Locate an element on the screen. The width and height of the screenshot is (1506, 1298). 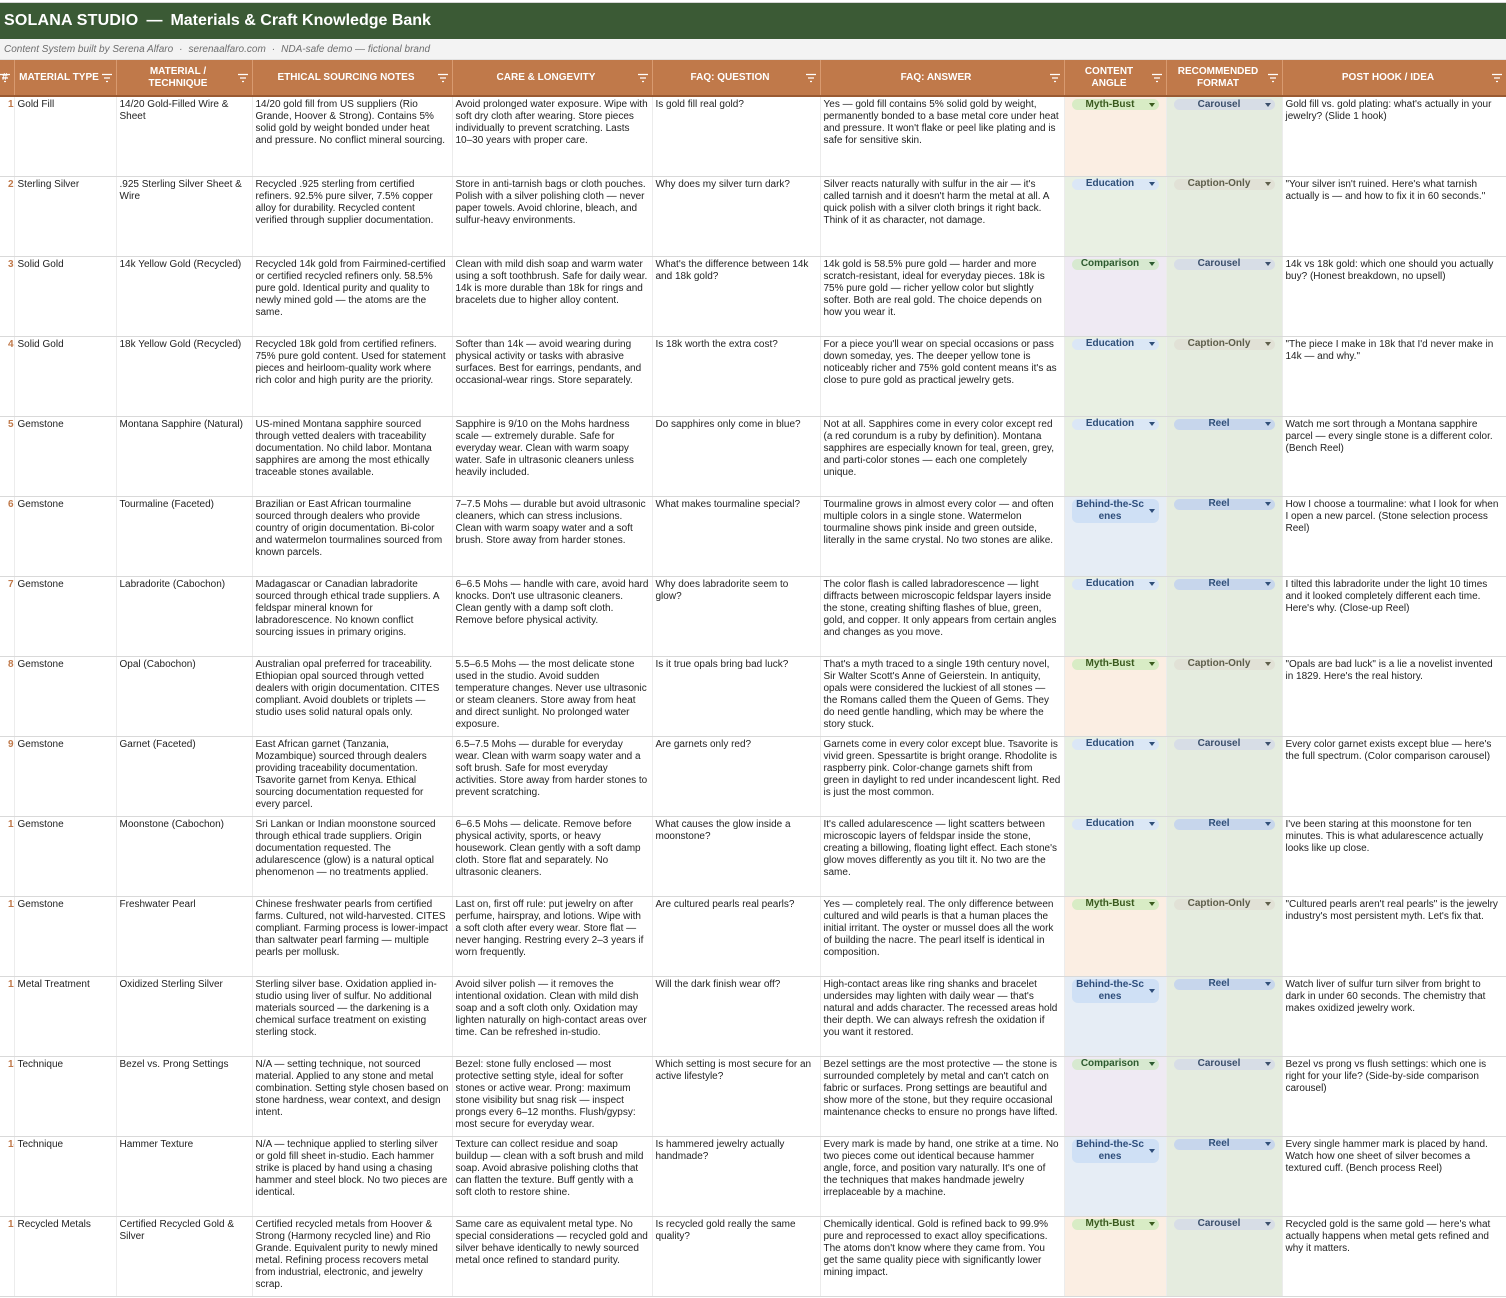
material-technique-cell: Tourmaline (Faceted) is located at coordinates (184, 536).